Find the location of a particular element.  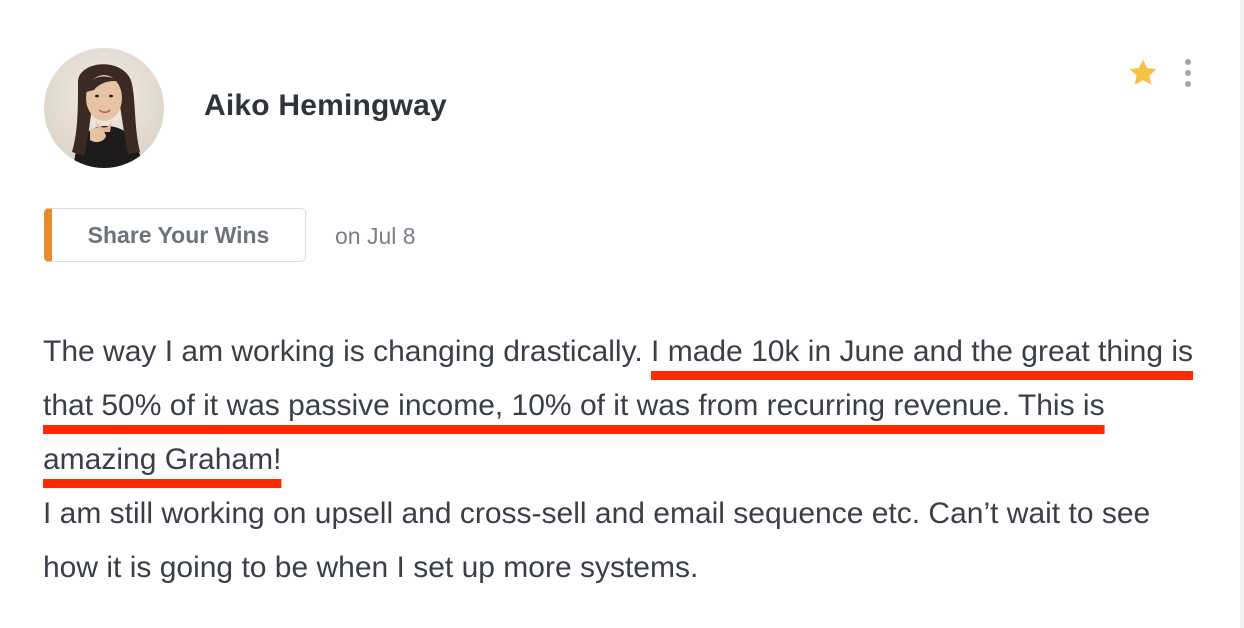

avatar is located at coordinates (104, 108).